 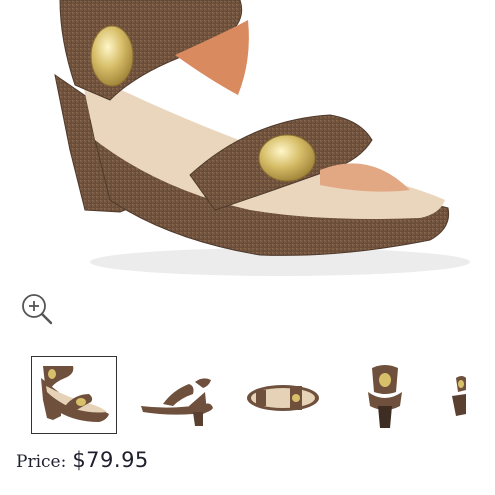 I want to click on price-label: Price:, so click(x=41, y=462).